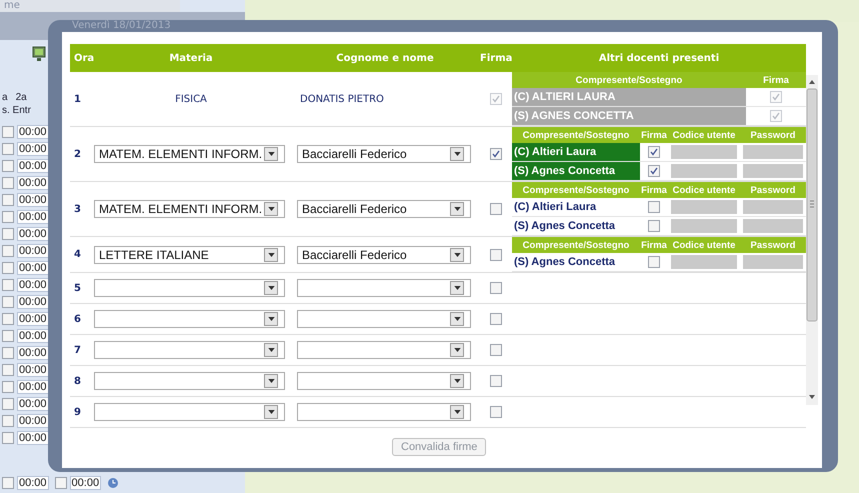  I want to click on clock-icon, so click(113, 482).